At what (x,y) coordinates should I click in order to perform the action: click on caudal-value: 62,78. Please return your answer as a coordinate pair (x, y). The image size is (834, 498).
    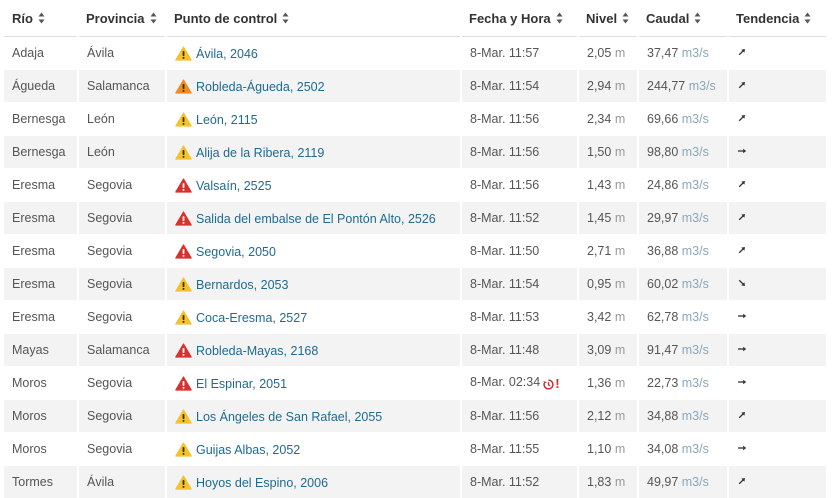
    Looking at the image, I should click on (662, 317).